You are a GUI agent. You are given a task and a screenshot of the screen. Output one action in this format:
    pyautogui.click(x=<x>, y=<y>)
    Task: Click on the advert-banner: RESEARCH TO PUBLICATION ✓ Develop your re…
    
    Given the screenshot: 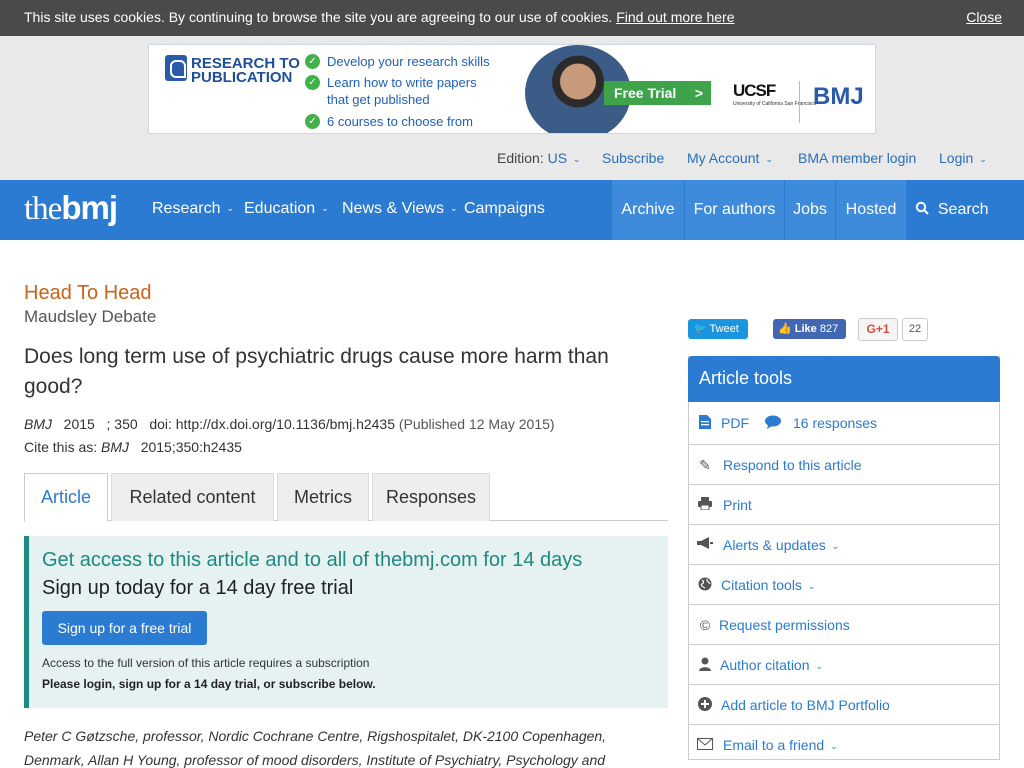 What is the action you would take?
    pyautogui.click(x=512, y=89)
    